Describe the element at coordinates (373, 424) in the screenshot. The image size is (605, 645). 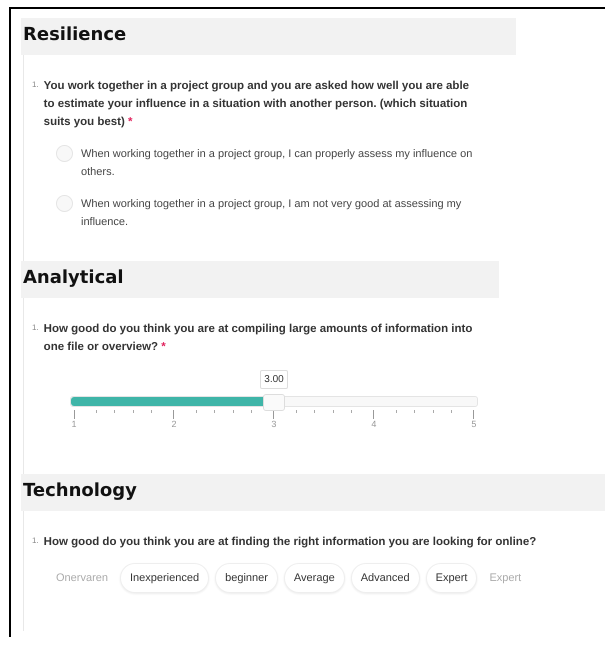
I see `tick-label: 4` at that location.